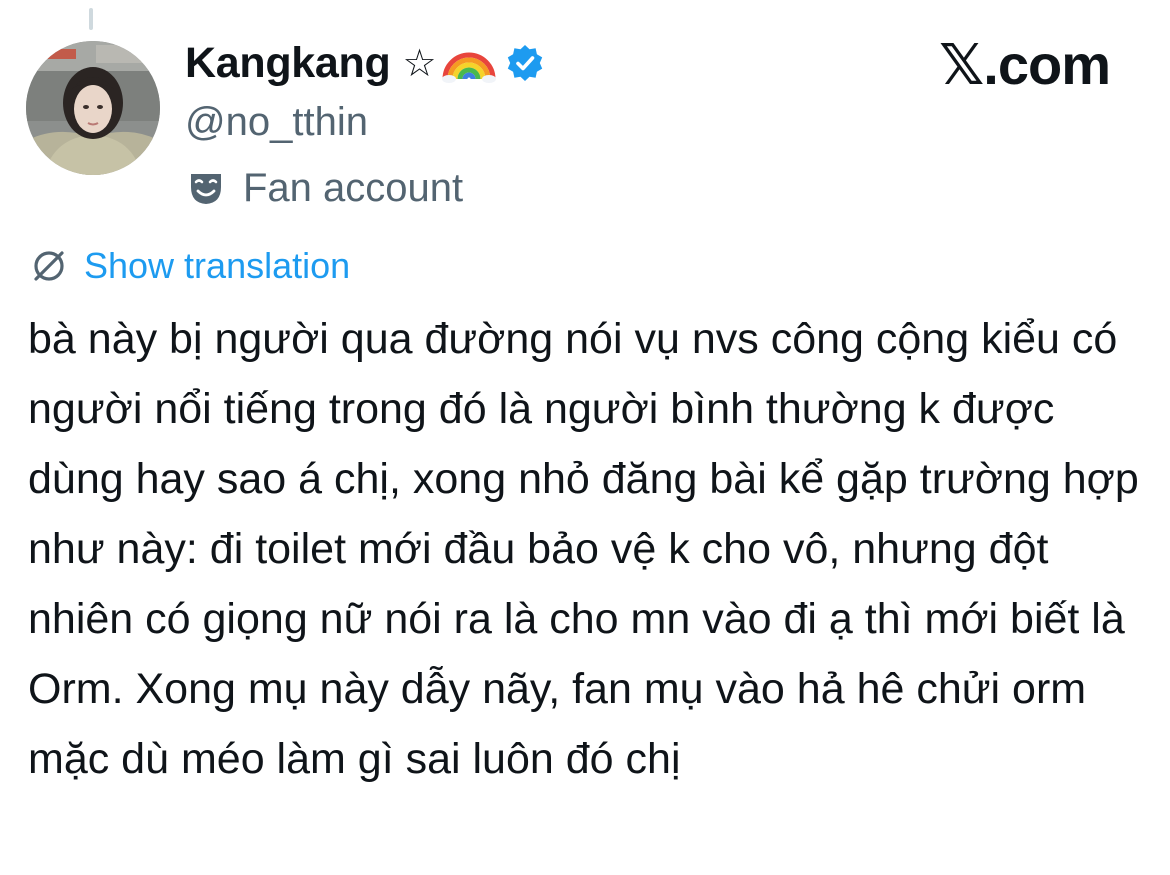 This screenshot has width=1170, height=875. Describe the element at coordinates (525, 63) in the screenshot. I see `verified-badge-icon` at that location.